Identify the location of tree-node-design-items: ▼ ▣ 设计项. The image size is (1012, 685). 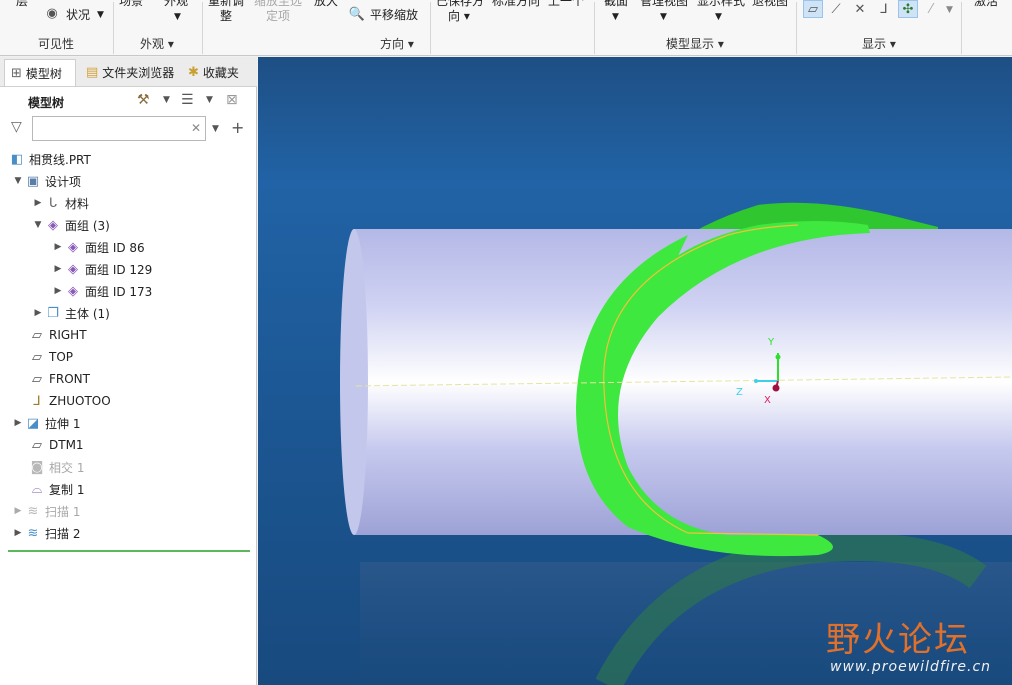
(125, 181).